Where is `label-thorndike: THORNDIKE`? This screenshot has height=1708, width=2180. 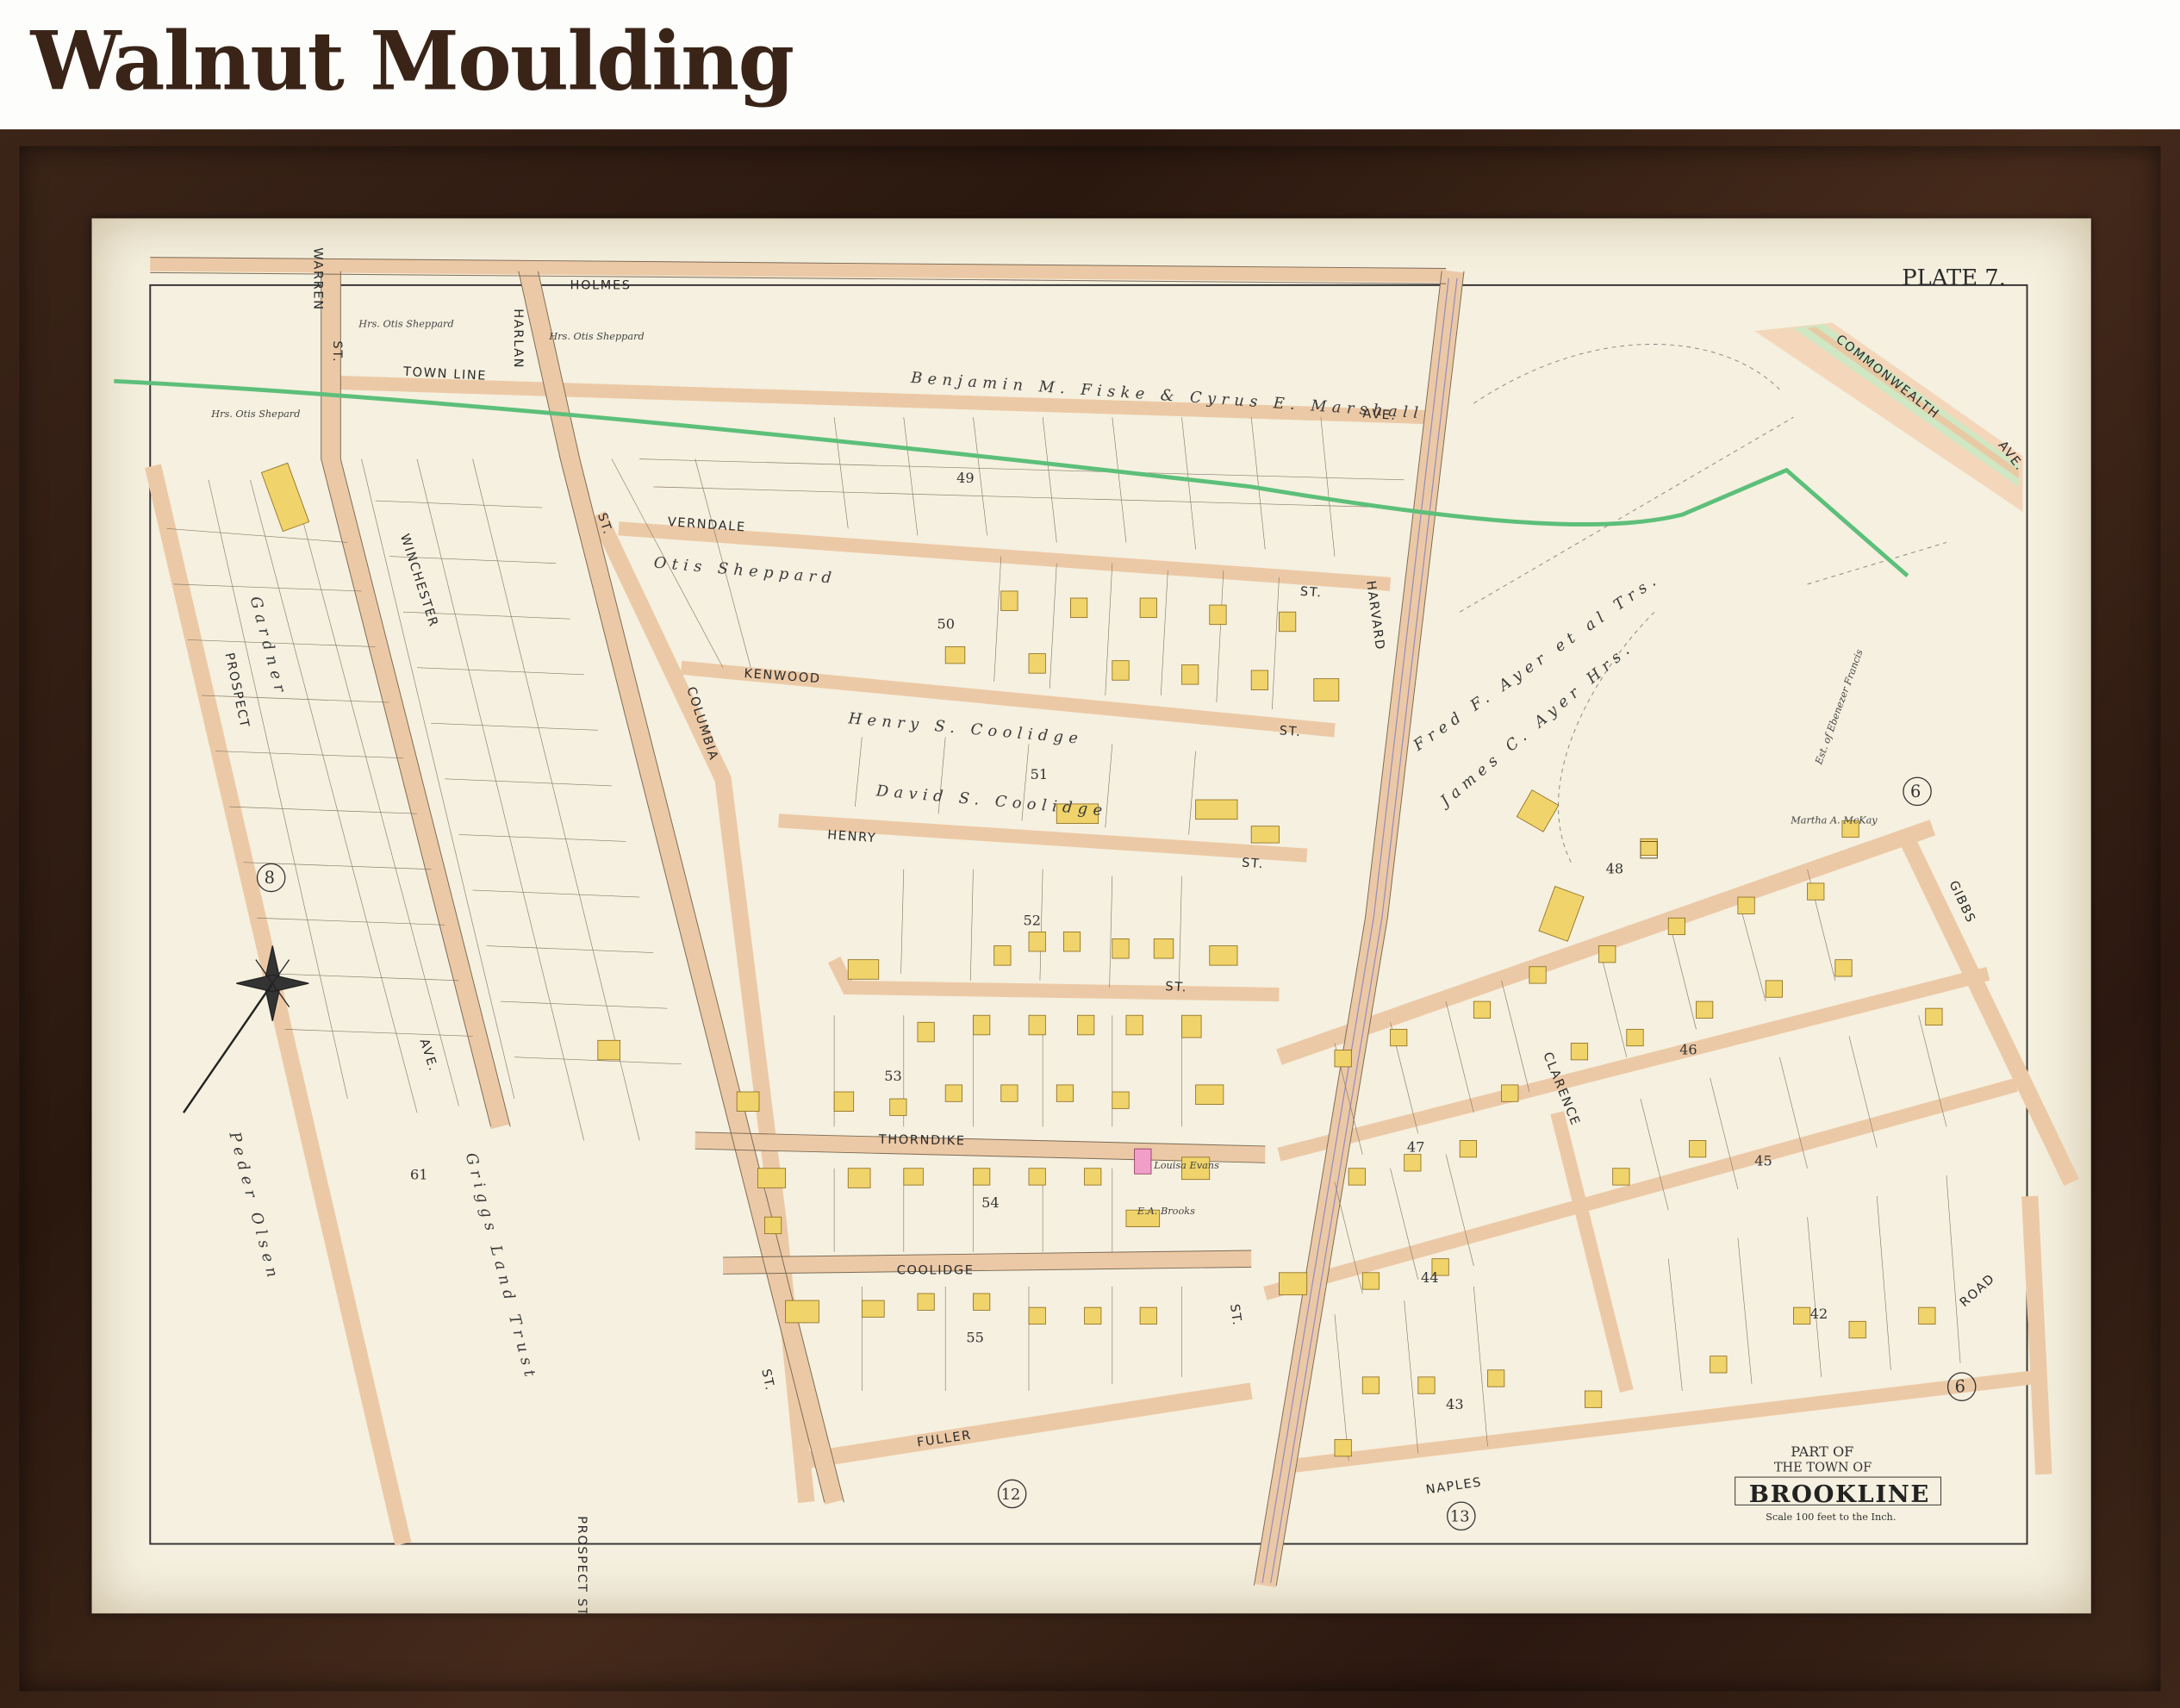
label-thorndike: THORNDIKE is located at coordinates (922, 1141).